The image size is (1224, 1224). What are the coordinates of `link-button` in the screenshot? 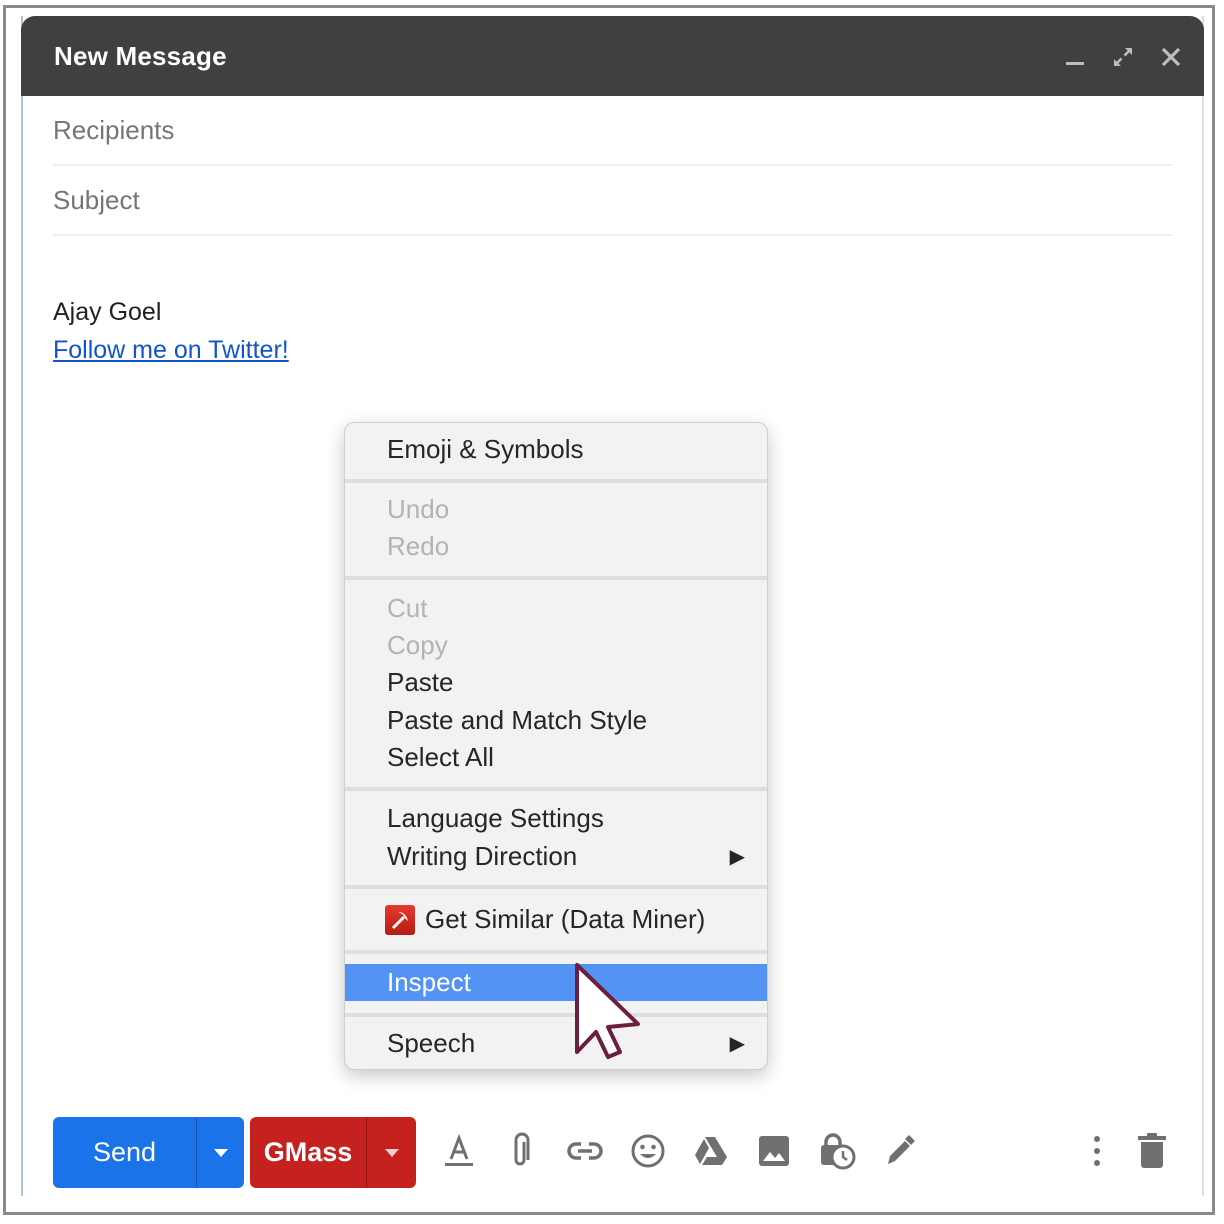 It's located at (585, 1151).